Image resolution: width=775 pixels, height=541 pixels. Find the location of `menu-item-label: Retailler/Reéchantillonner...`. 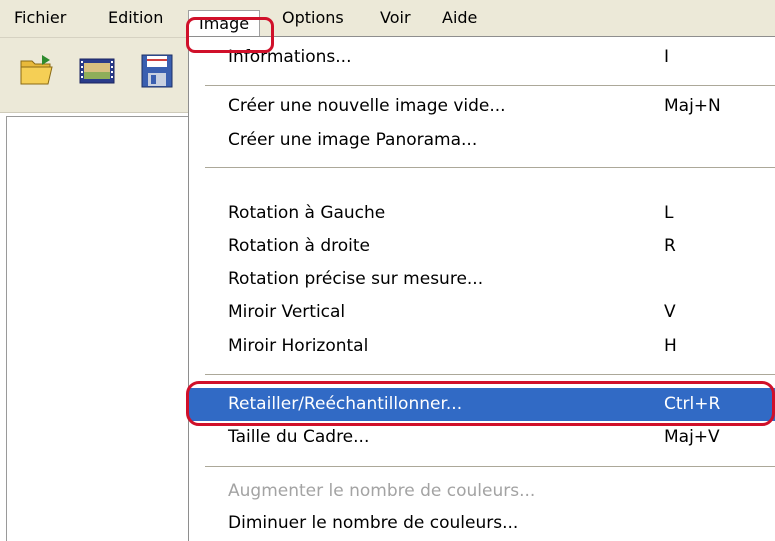

menu-item-label: Retailler/Reéchantillonner... is located at coordinates (345, 404).